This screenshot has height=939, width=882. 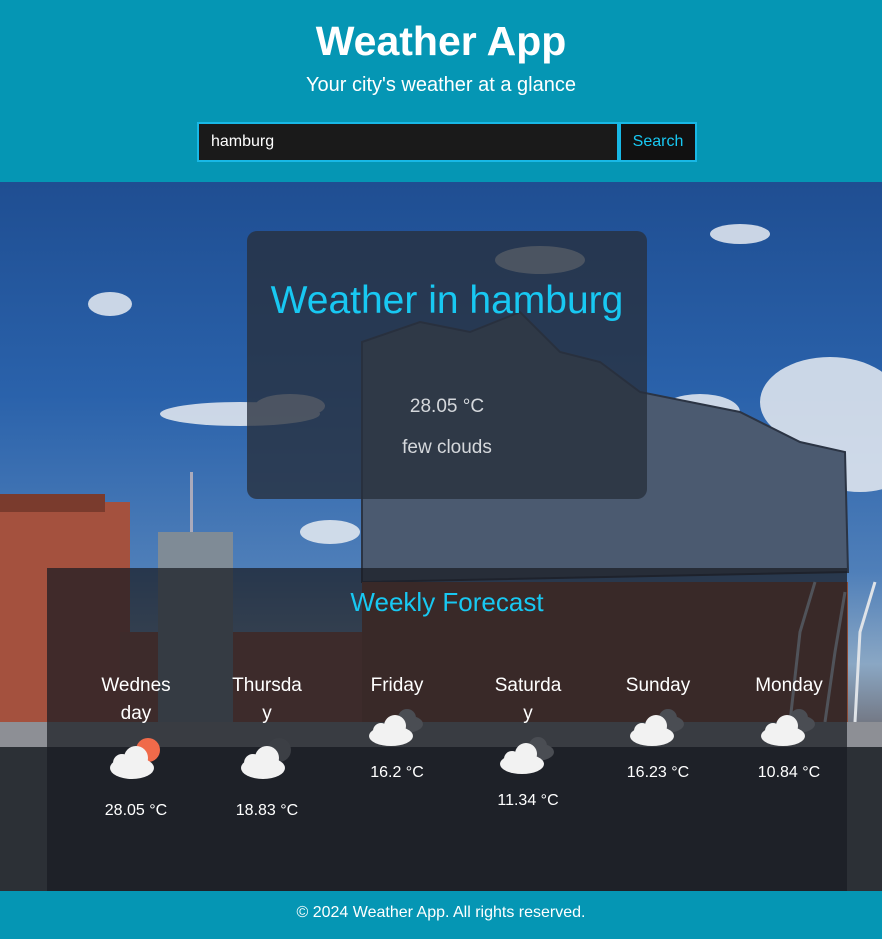 What do you see at coordinates (528, 699) in the screenshot?
I see `day-name: Saturday` at bounding box center [528, 699].